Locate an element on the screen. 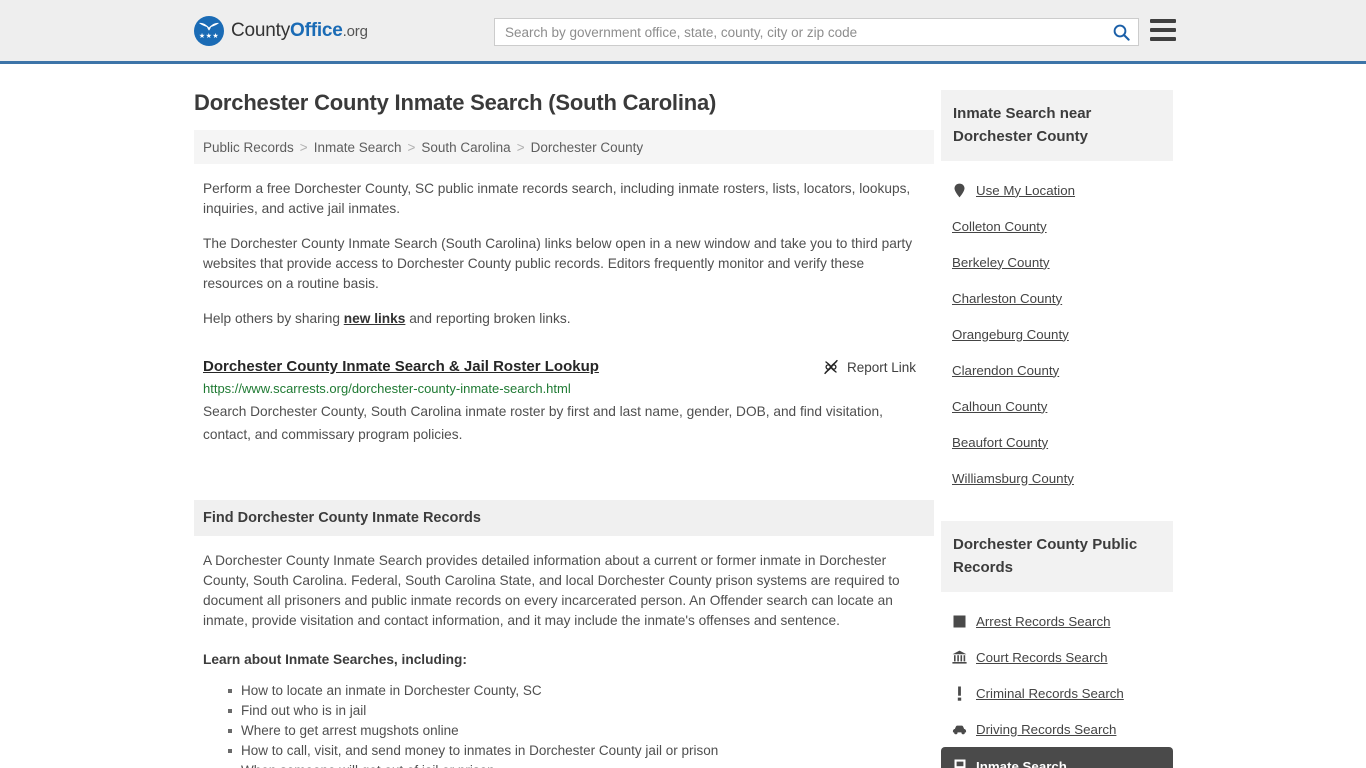 The image size is (1366, 768). sidebar-item-clarendon-county: Clarendon County is located at coordinates (1057, 370).